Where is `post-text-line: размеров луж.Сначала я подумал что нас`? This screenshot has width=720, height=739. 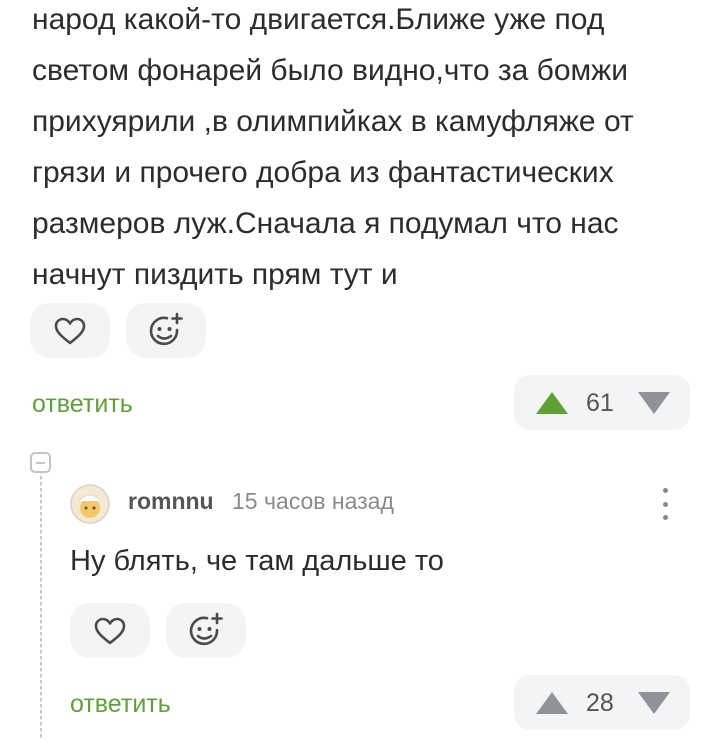
post-text-line: размеров луж.Сначала я подумал что нас is located at coordinates (325, 223).